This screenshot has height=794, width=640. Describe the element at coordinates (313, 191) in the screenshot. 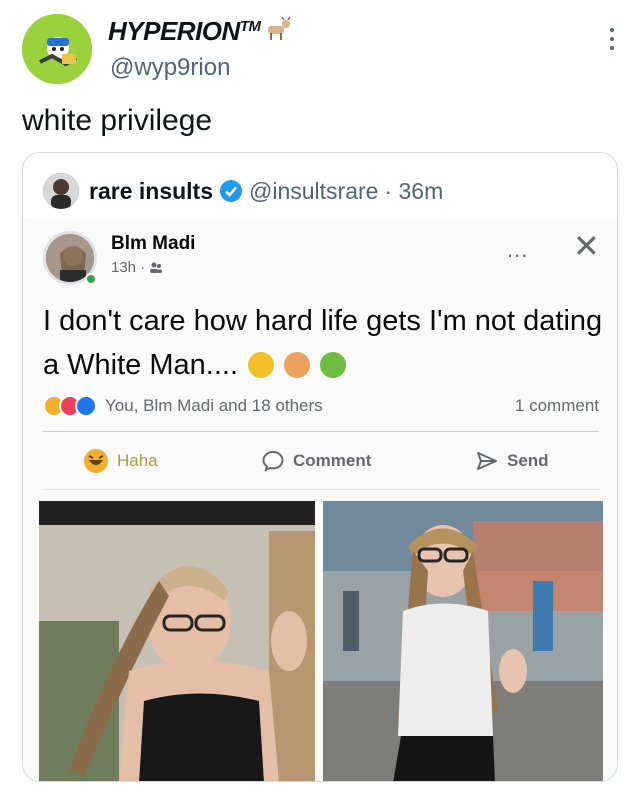

I see `quoted-handle: @insultsrare` at that location.